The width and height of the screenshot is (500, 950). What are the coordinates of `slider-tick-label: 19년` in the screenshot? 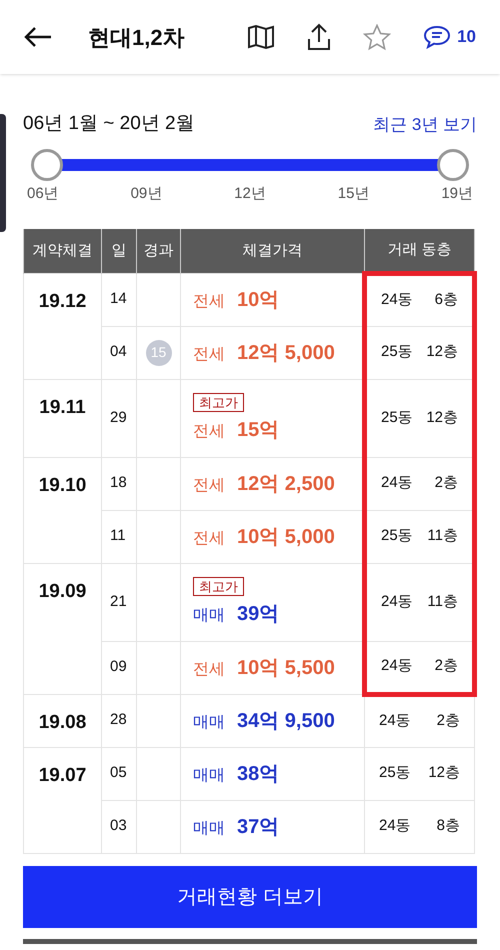 It's located at (457, 194).